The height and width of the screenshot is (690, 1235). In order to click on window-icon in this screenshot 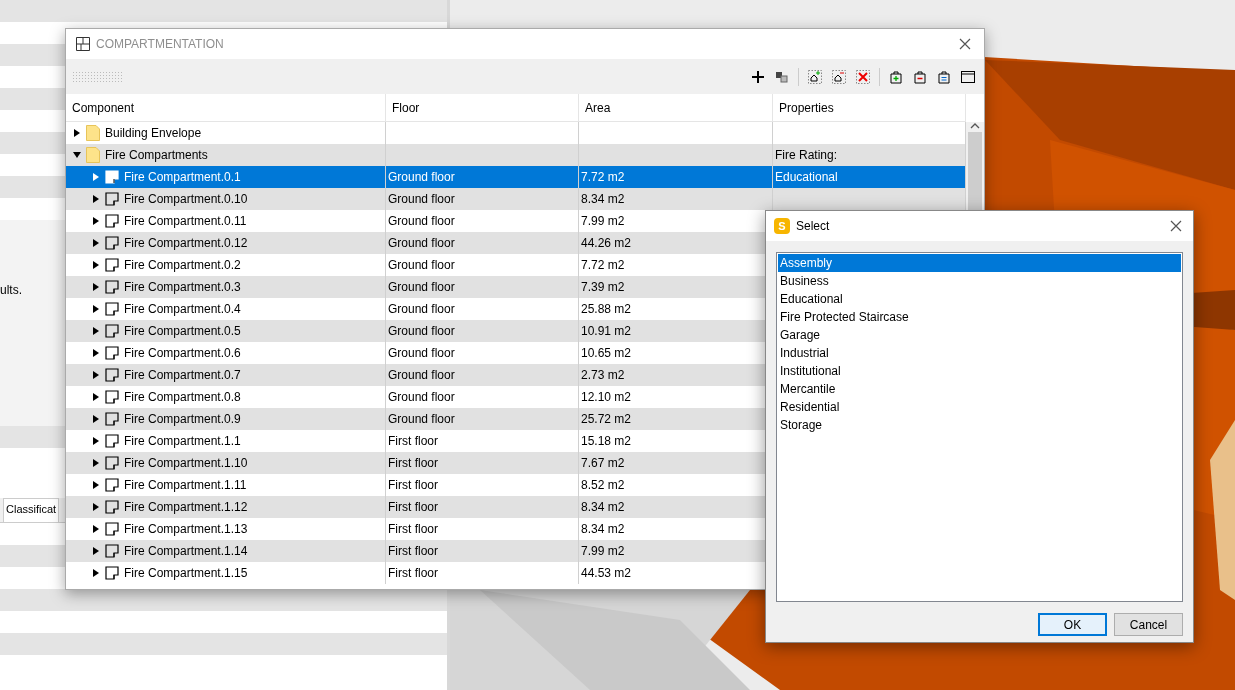, I will do `click(968, 76)`.